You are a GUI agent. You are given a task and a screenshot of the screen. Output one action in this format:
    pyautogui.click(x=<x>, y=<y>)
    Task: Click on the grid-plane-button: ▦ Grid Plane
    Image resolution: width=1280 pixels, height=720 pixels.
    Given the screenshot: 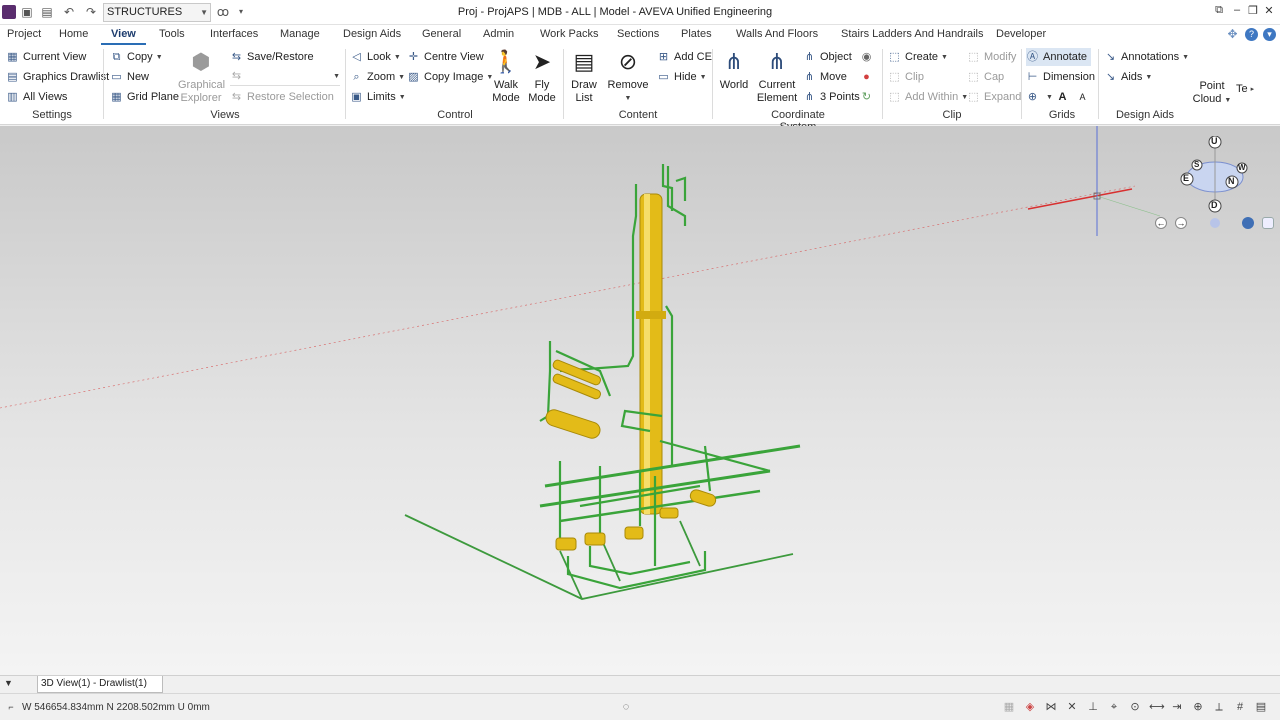 What is the action you would take?
    pyautogui.click(x=144, y=97)
    